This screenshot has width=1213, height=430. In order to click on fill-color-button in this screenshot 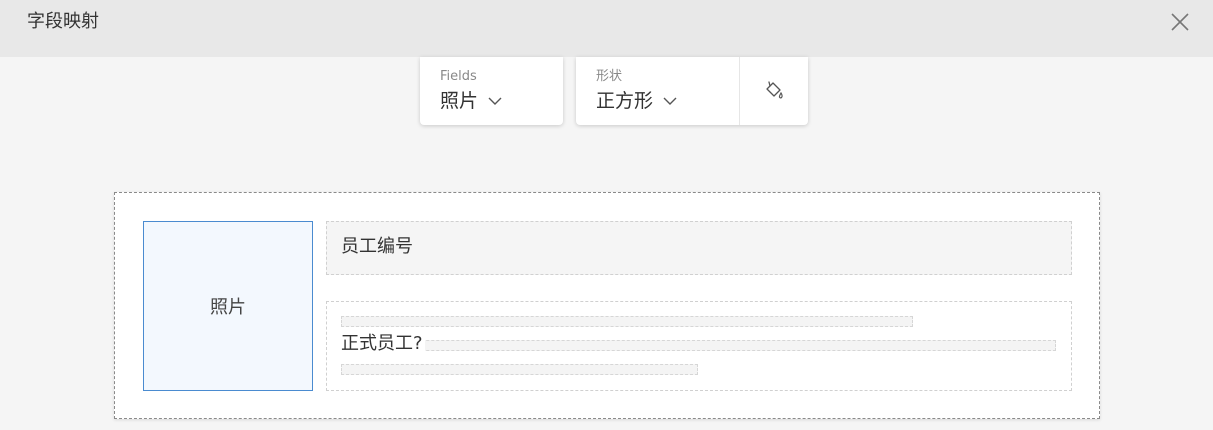, I will do `click(774, 91)`.